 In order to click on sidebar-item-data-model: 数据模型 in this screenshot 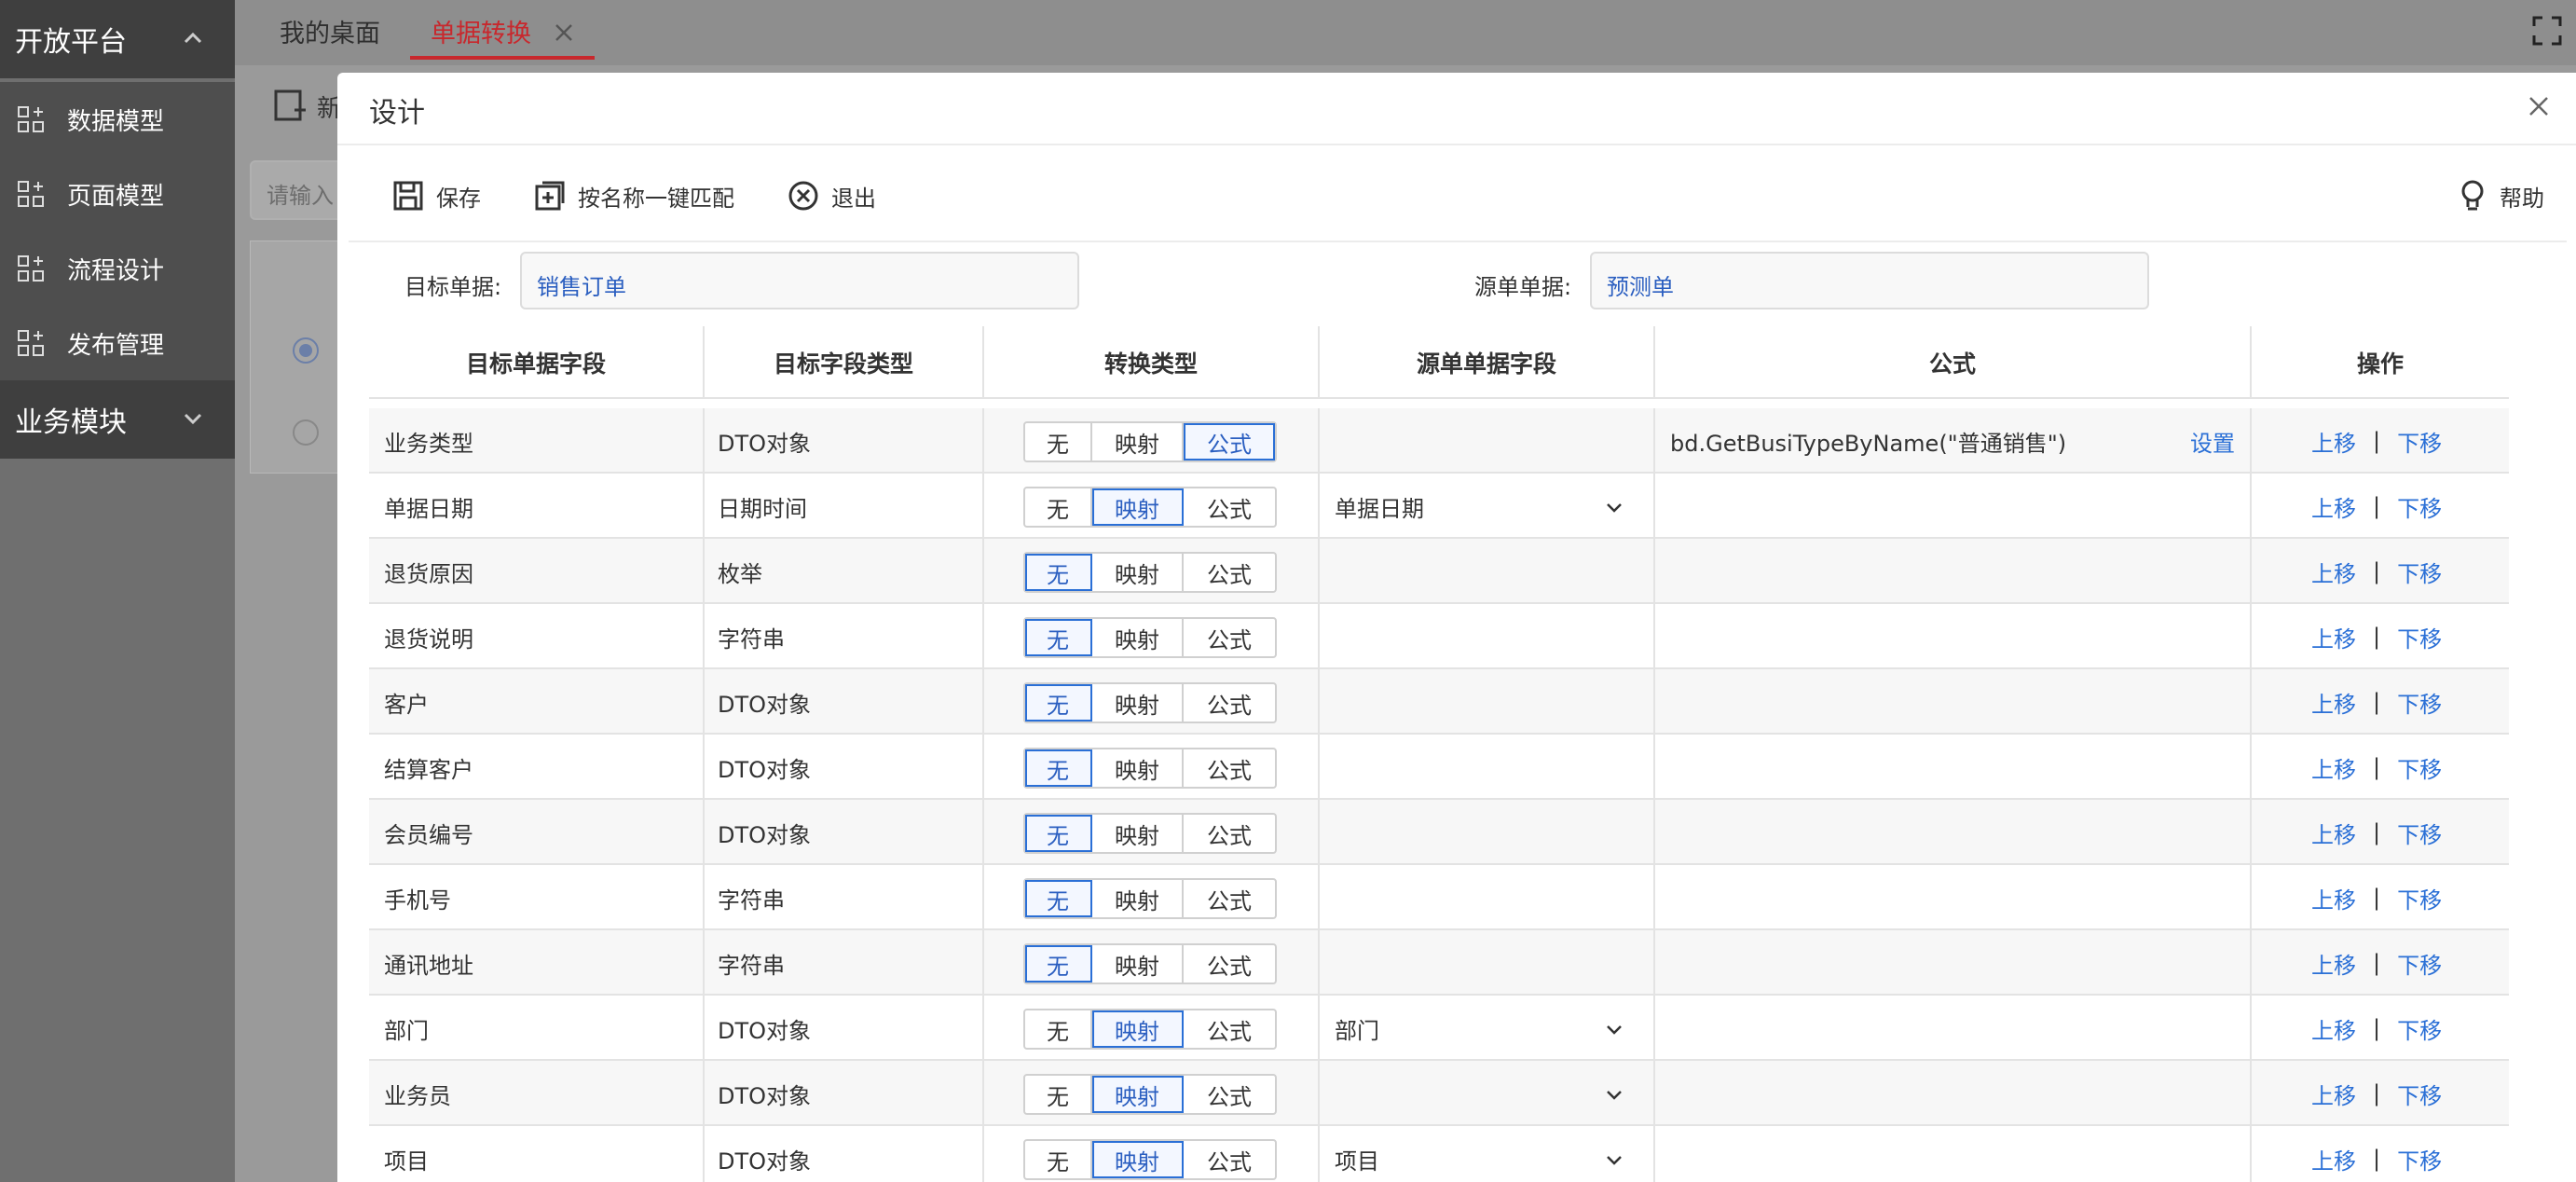, I will do `click(117, 119)`.